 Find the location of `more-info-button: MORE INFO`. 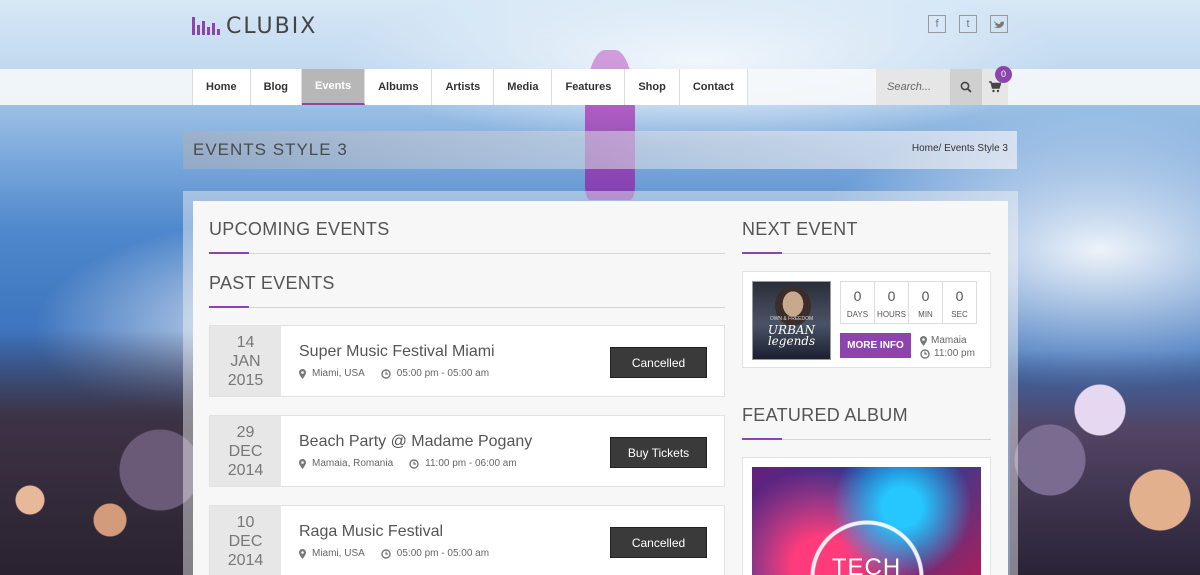

more-info-button: MORE INFO is located at coordinates (875, 345).